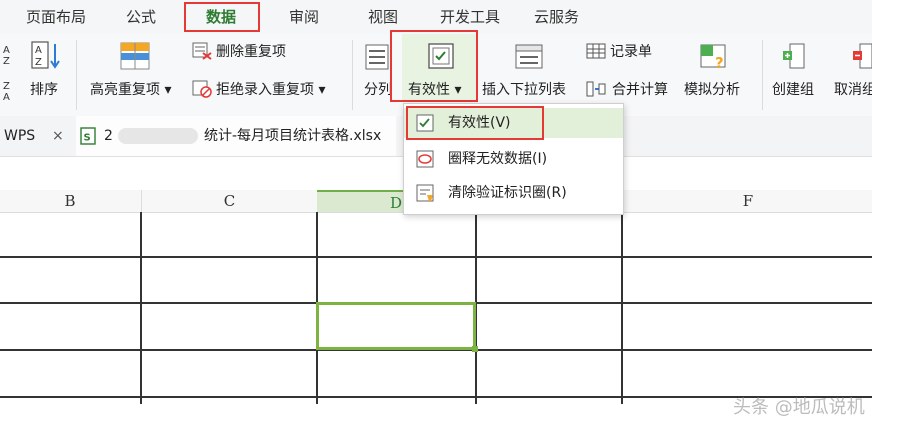  What do you see at coordinates (862, 56) in the screenshot?
I see `ungroup-icon` at bounding box center [862, 56].